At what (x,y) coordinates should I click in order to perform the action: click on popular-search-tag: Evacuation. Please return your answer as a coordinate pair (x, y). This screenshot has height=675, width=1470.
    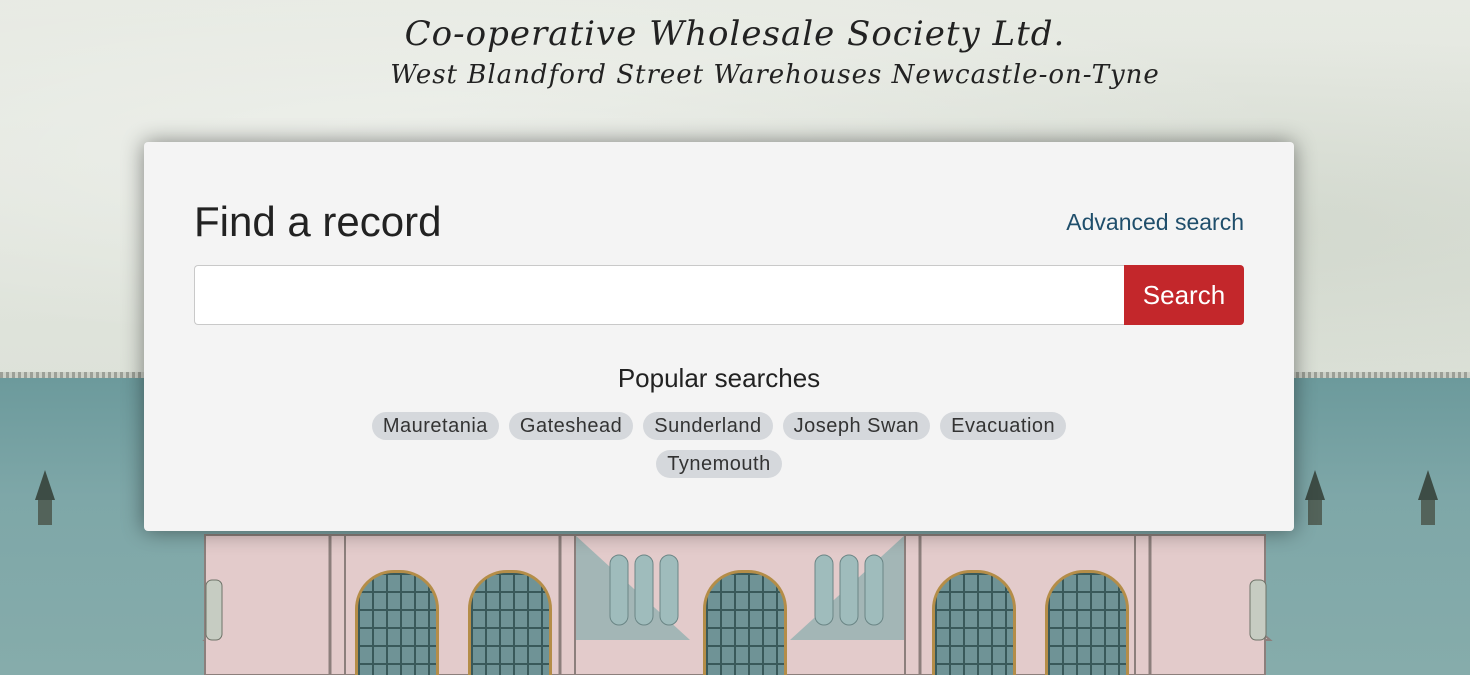
    Looking at the image, I should click on (1003, 426).